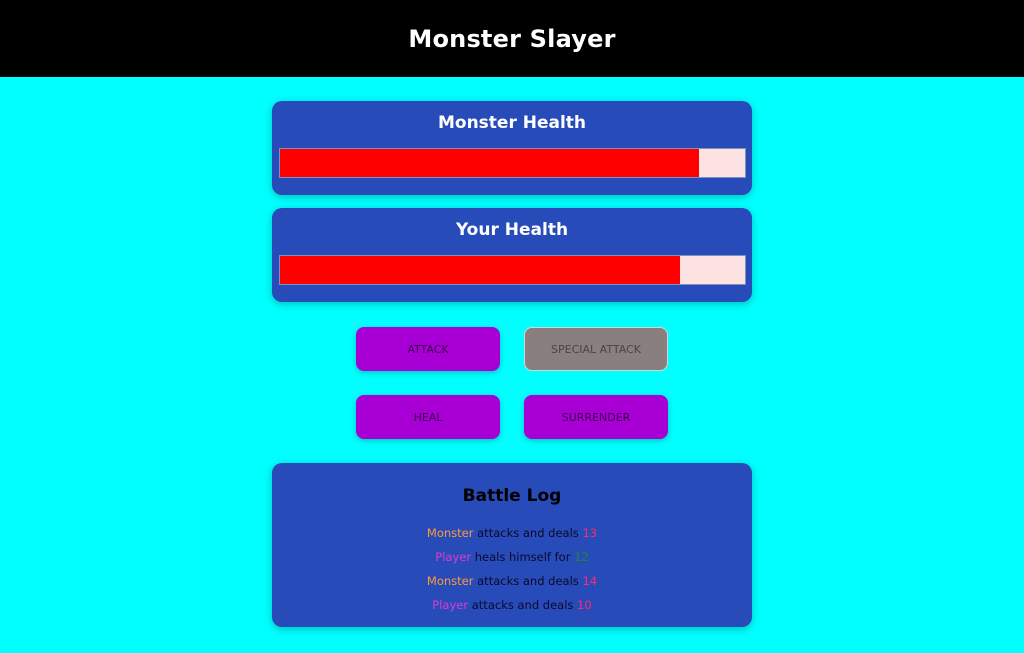 The image size is (1024, 653). I want to click on player-health-fill, so click(480, 270).